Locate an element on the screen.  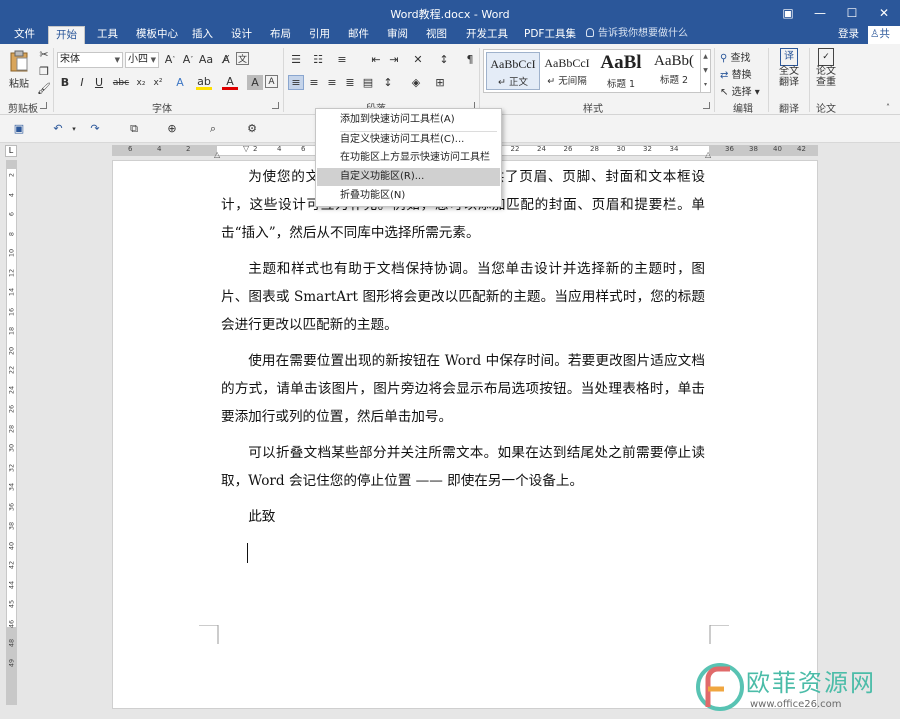
ribbon-display-options-icon: ▣ is located at coordinates (788, 13).